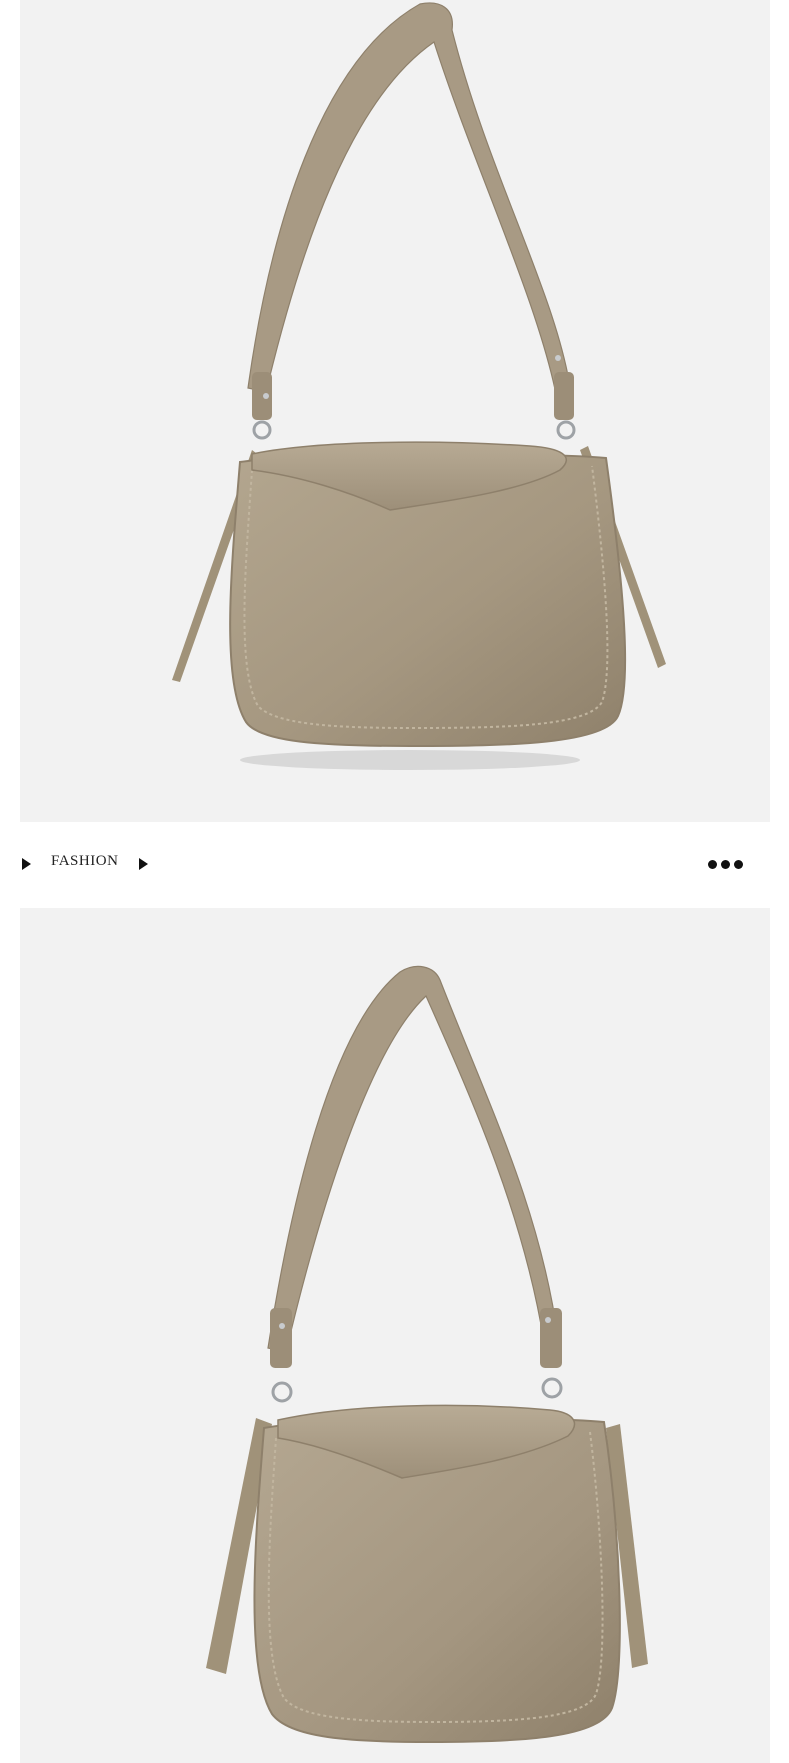 The image size is (789, 1763). What do you see at coordinates (395, 865) in the screenshot?
I see `section-divider: FASHION` at bounding box center [395, 865].